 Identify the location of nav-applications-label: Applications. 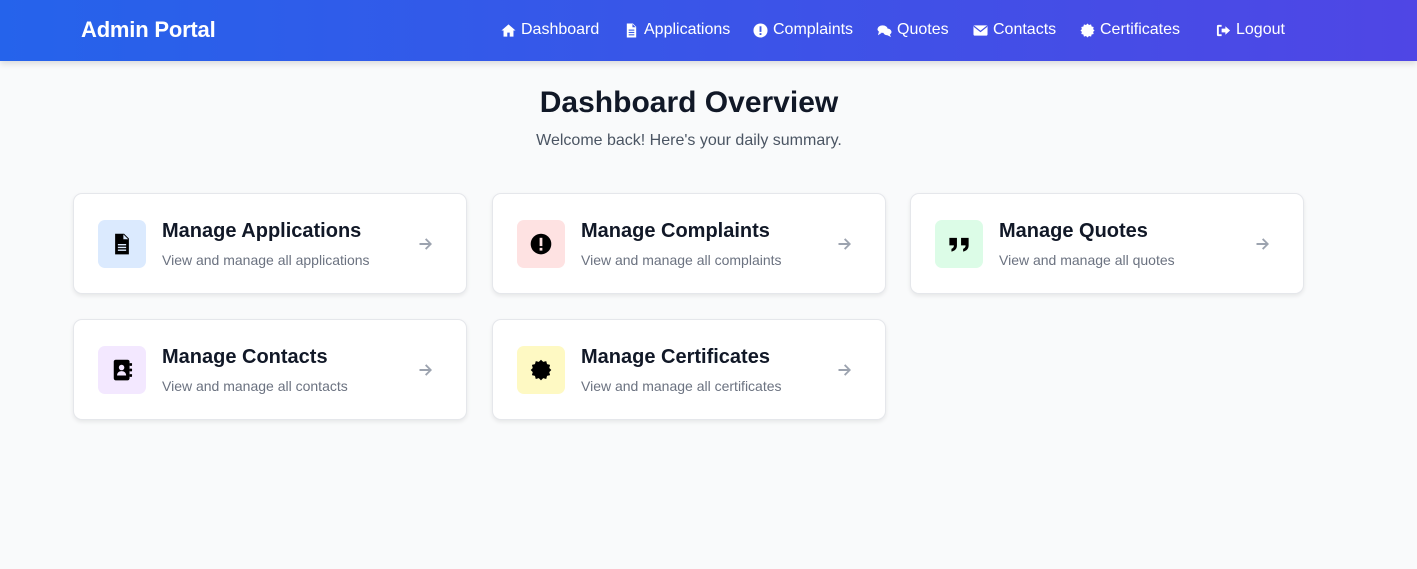
(687, 29).